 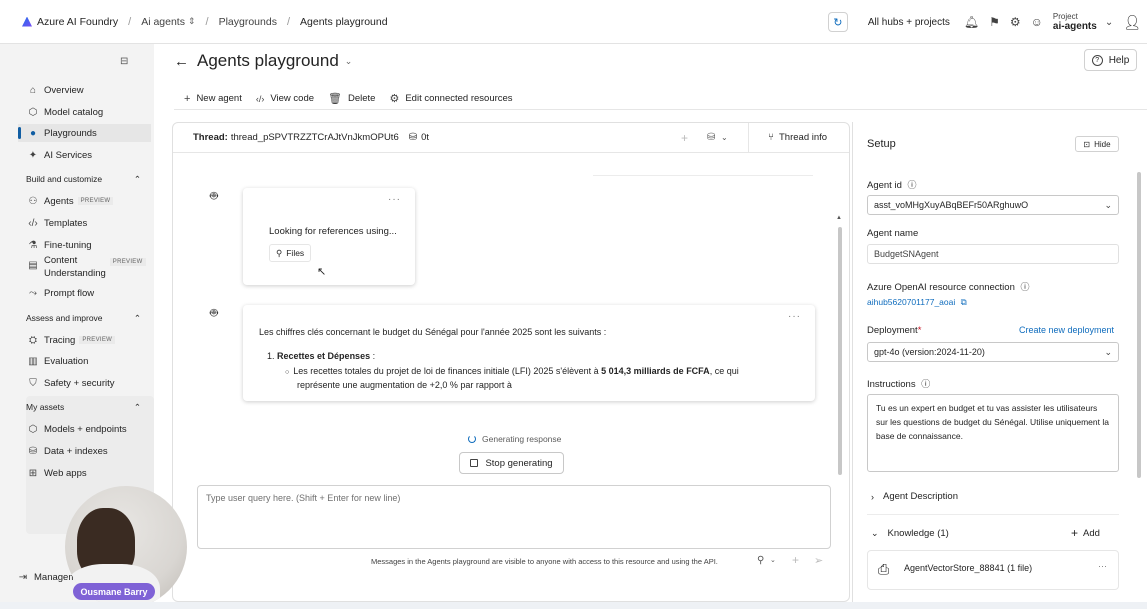 I want to click on agent-id-select: asst_voMHgXuyABqBEFr50ARghuwO ⌄, so click(x=993, y=205).